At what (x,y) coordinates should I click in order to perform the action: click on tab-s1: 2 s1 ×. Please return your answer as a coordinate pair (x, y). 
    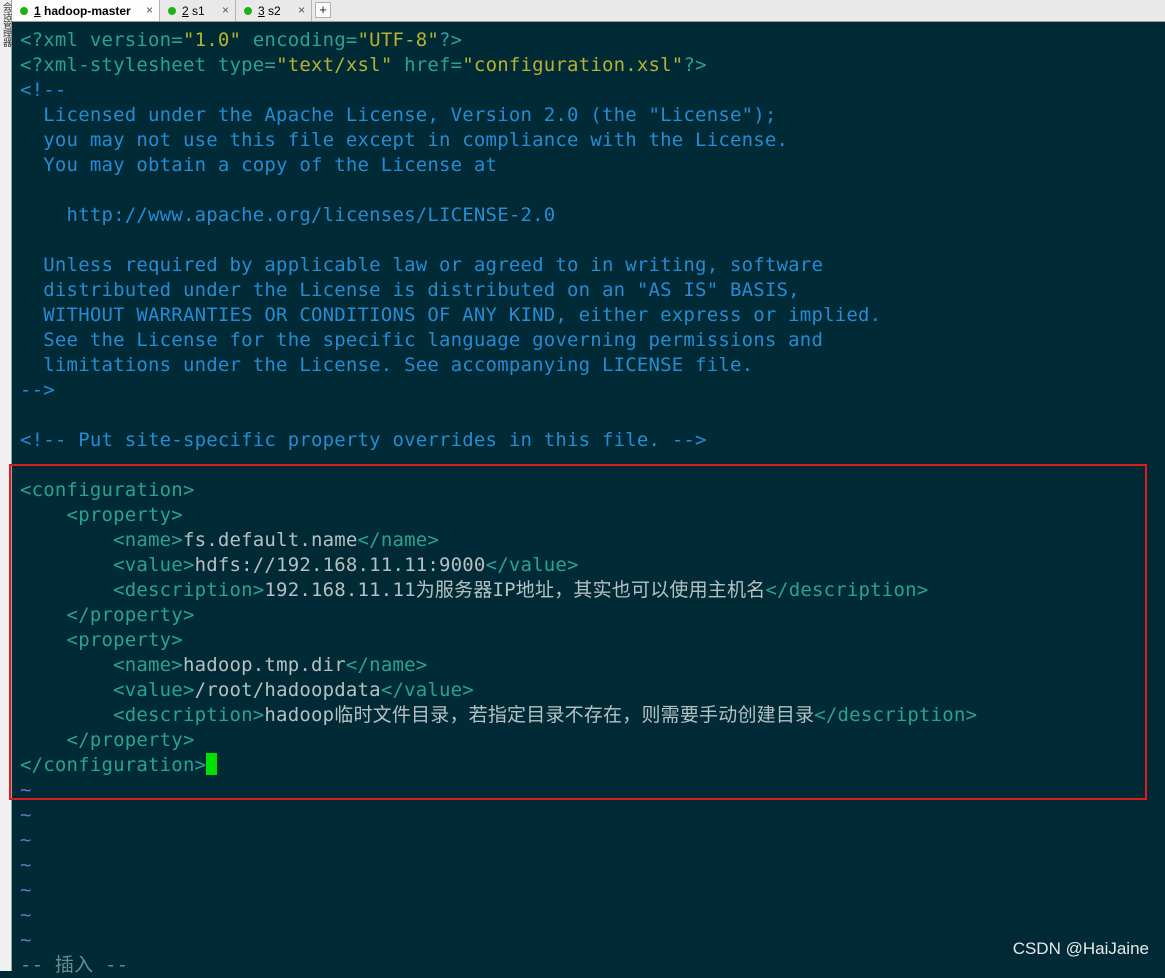
    Looking at the image, I should click on (198, 10).